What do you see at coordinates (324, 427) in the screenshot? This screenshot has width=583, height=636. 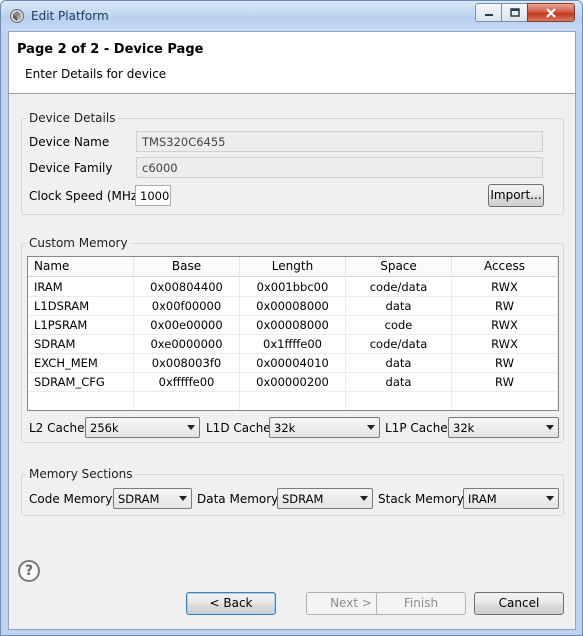 I see `l1d-cache-select: 32k` at bounding box center [324, 427].